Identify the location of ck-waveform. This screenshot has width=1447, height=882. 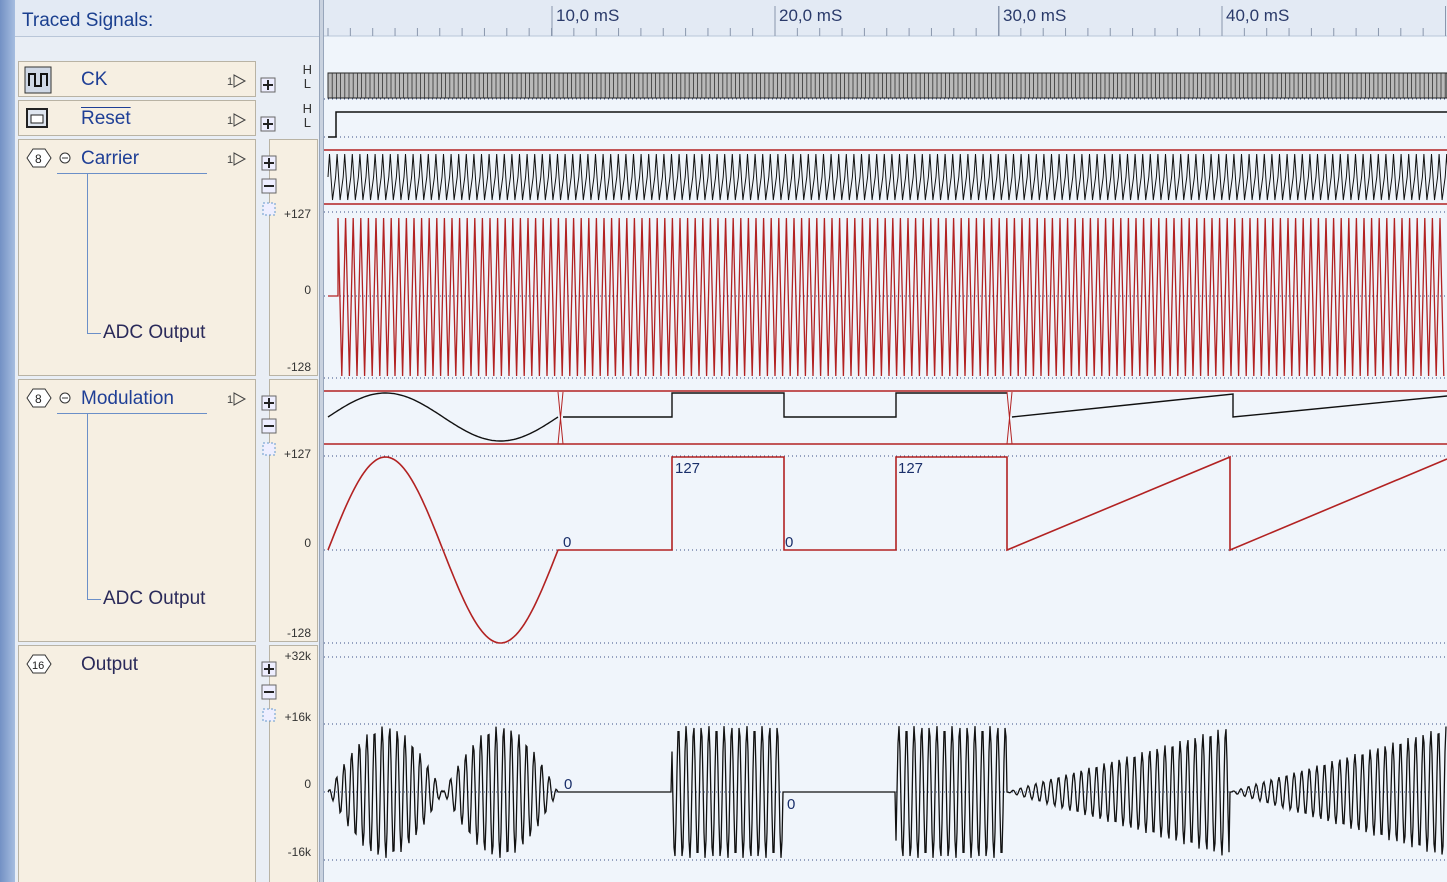
(887, 85).